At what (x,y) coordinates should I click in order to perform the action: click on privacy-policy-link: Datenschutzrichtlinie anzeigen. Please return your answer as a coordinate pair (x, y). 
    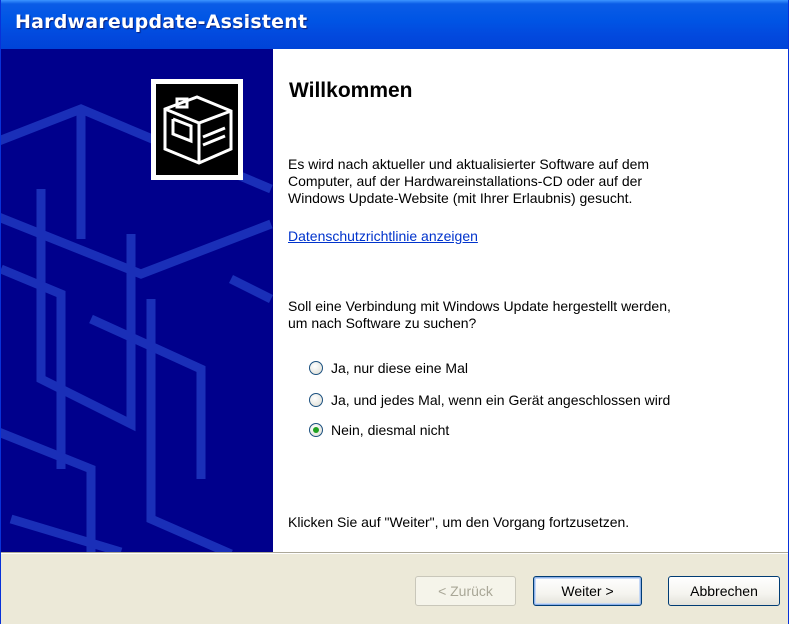
    Looking at the image, I should click on (383, 236).